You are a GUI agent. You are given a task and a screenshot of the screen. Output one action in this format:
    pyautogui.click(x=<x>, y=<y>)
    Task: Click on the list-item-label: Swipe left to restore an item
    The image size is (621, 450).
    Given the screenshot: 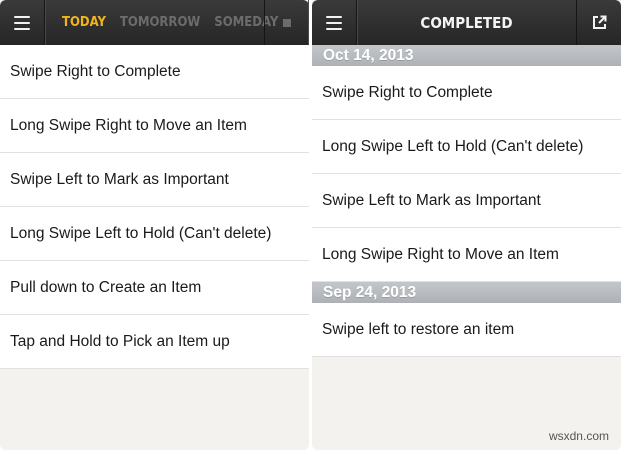 What is the action you would take?
    pyautogui.click(x=418, y=329)
    